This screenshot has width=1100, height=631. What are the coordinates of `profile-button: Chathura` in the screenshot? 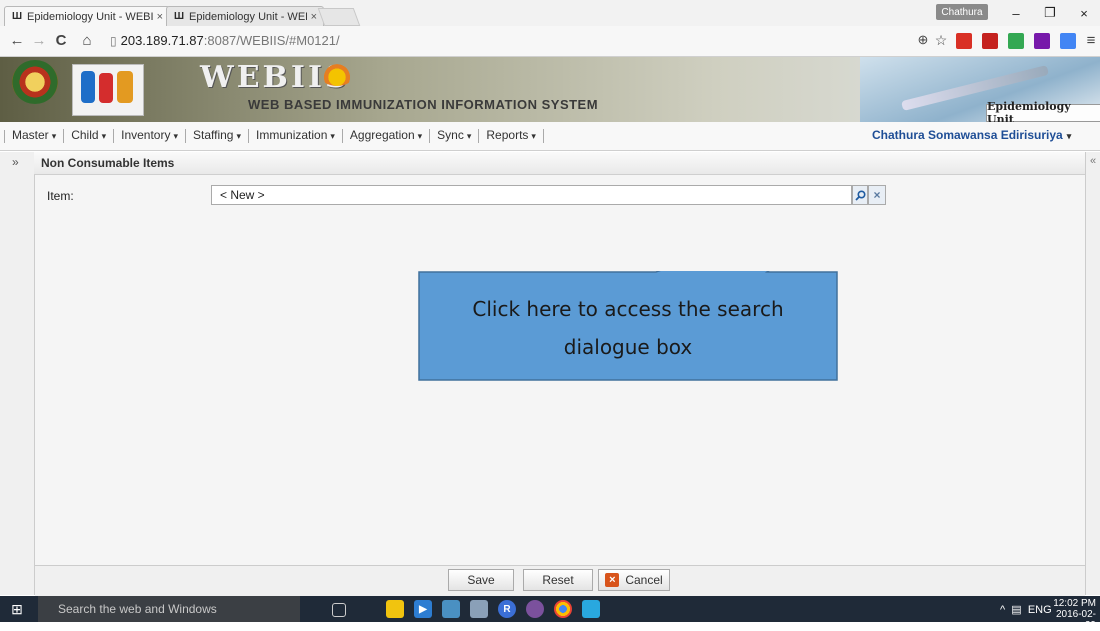 It's located at (962, 12).